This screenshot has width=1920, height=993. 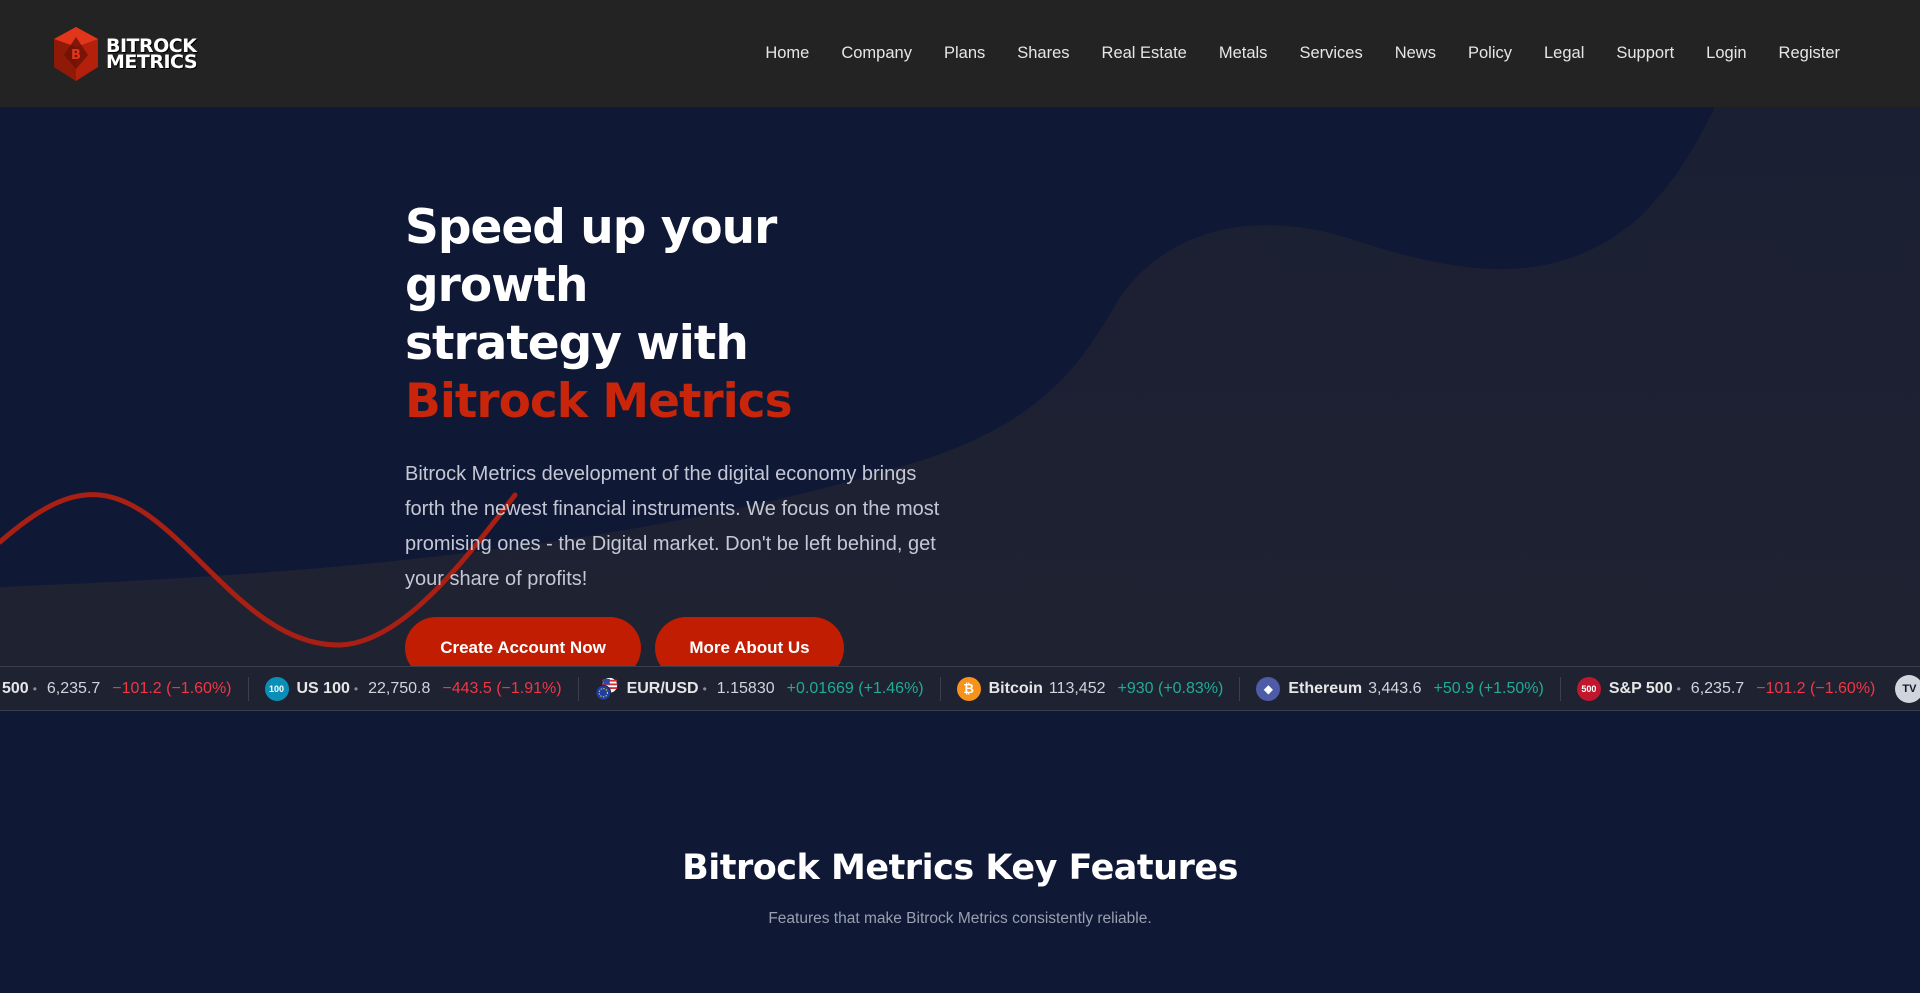 I want to click on svg-text: B, so click(x=76, y=55).